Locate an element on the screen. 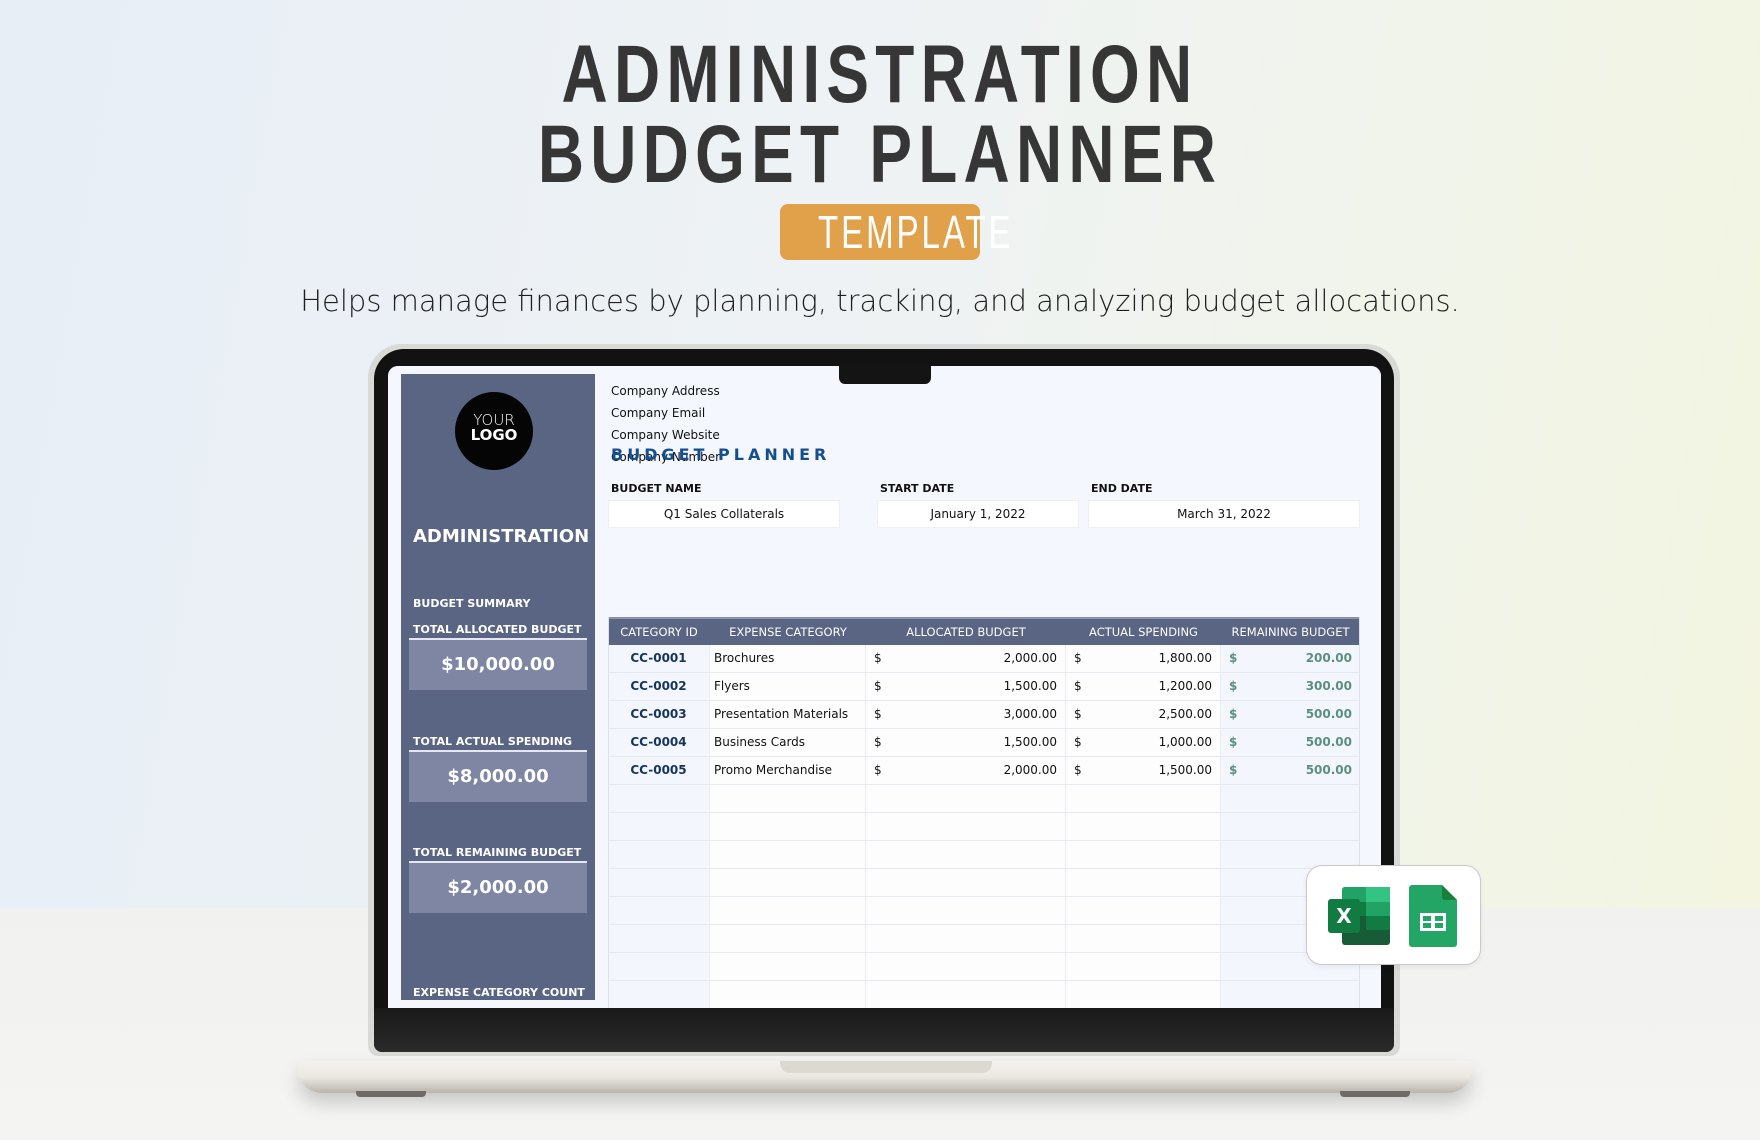 The width and height of the screenshot is (1760, 1140). actual-spending-cell: $1,800.00 is located at coordinates (1143, 658).